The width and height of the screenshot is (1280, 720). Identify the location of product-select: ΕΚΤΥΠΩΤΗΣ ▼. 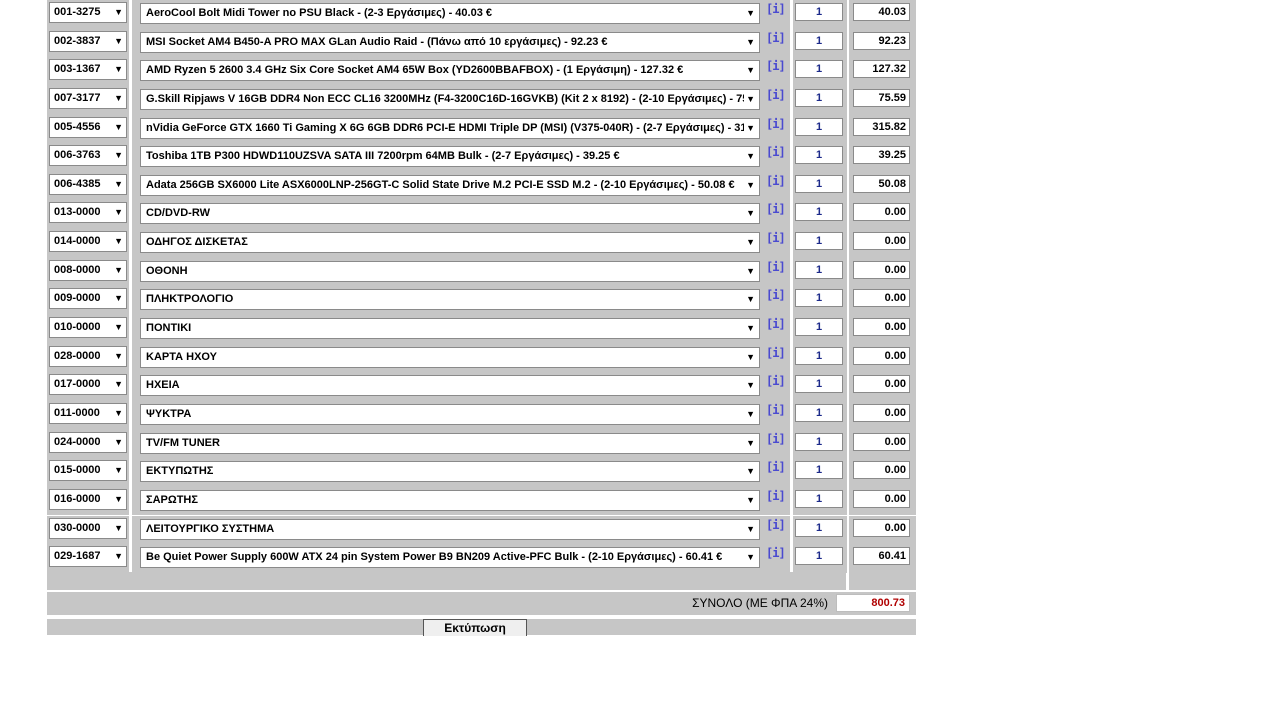
(450, 472).